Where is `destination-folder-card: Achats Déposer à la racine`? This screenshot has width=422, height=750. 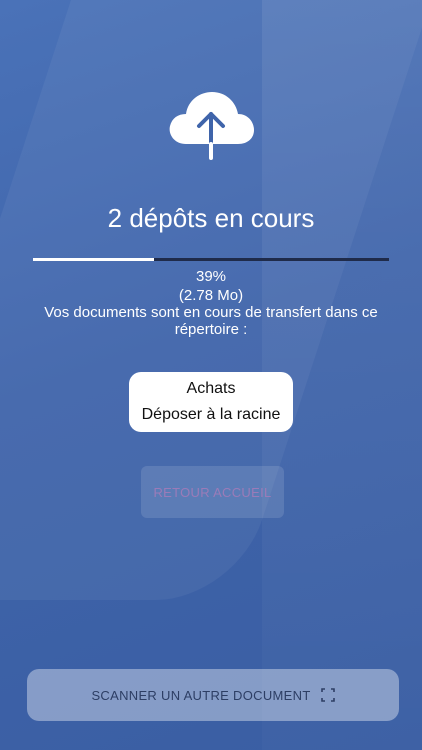 destination-folder-card: Achats Déposer à la racine is located at coordinates (211, 402).